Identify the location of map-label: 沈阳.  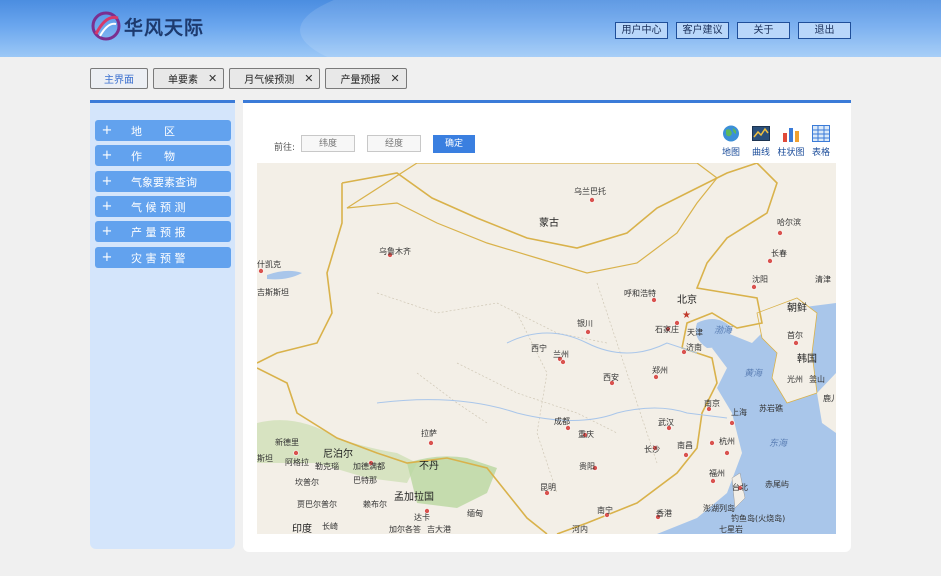
(760, 279).